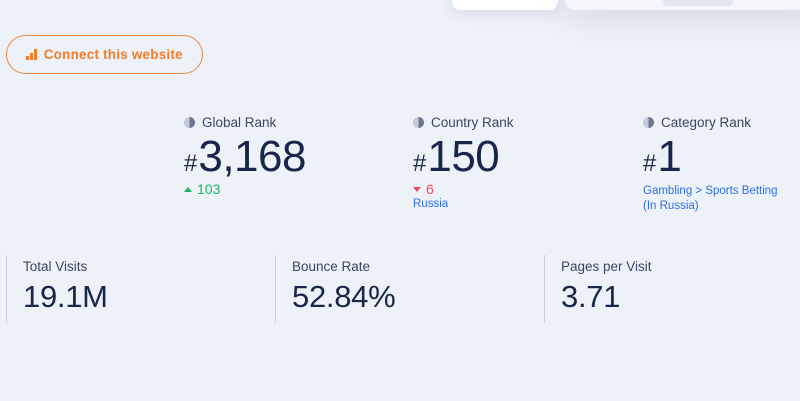 The width and height of the screenshot is (800, 401). Describe the element at coordinates (252, 156) in the screenshot. I see `global-rank-value: 3,168` at that location.